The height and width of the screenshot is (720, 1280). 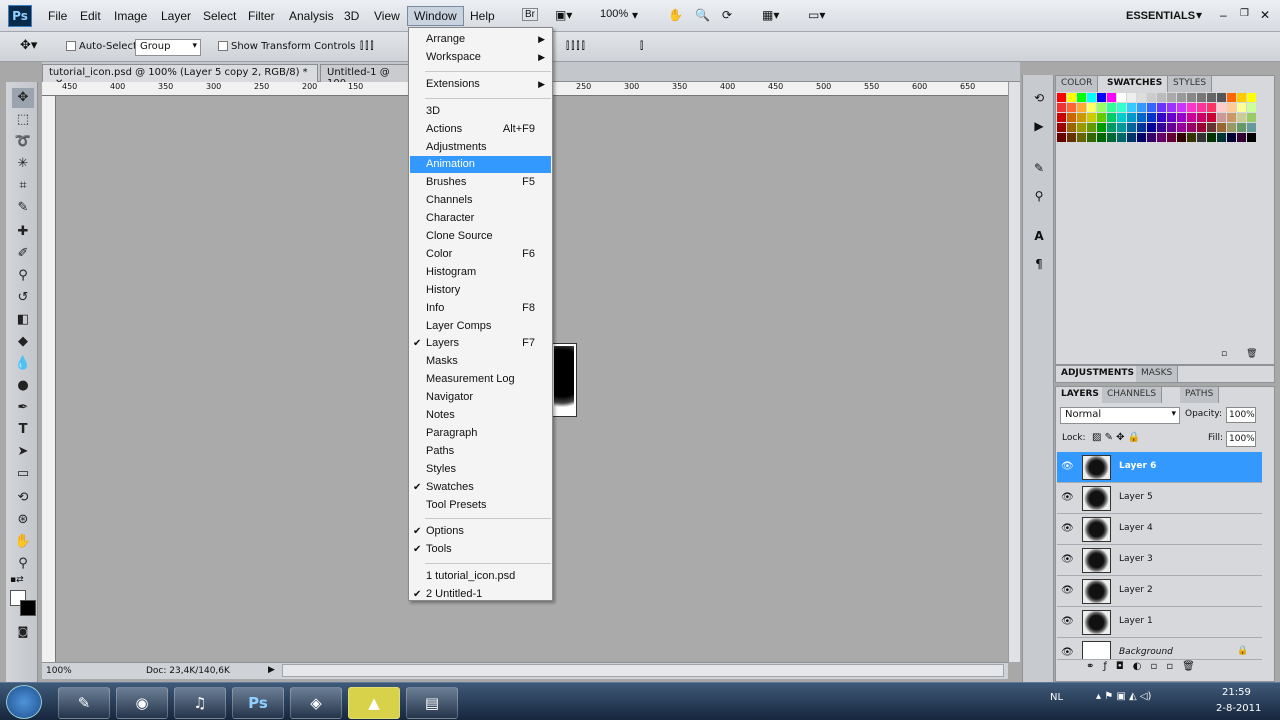 I want to click on menu-item-paragraph: Paragraph, so click(x=480, y=433).